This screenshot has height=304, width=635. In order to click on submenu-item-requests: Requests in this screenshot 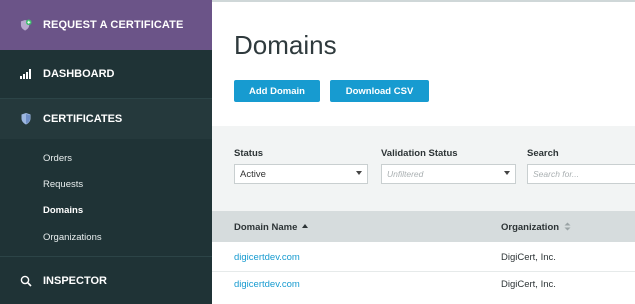, I will do `click(63, 184)`.